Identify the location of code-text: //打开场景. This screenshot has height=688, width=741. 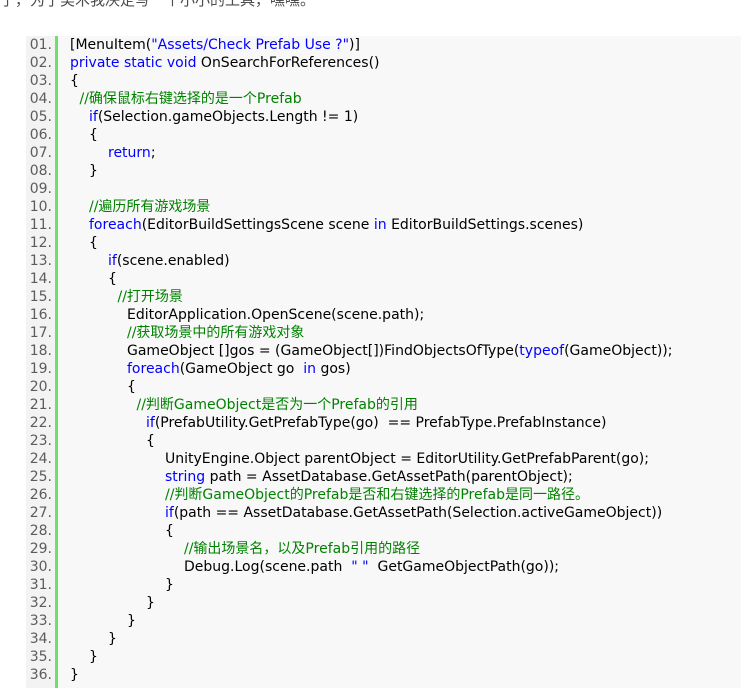
(150, 297).